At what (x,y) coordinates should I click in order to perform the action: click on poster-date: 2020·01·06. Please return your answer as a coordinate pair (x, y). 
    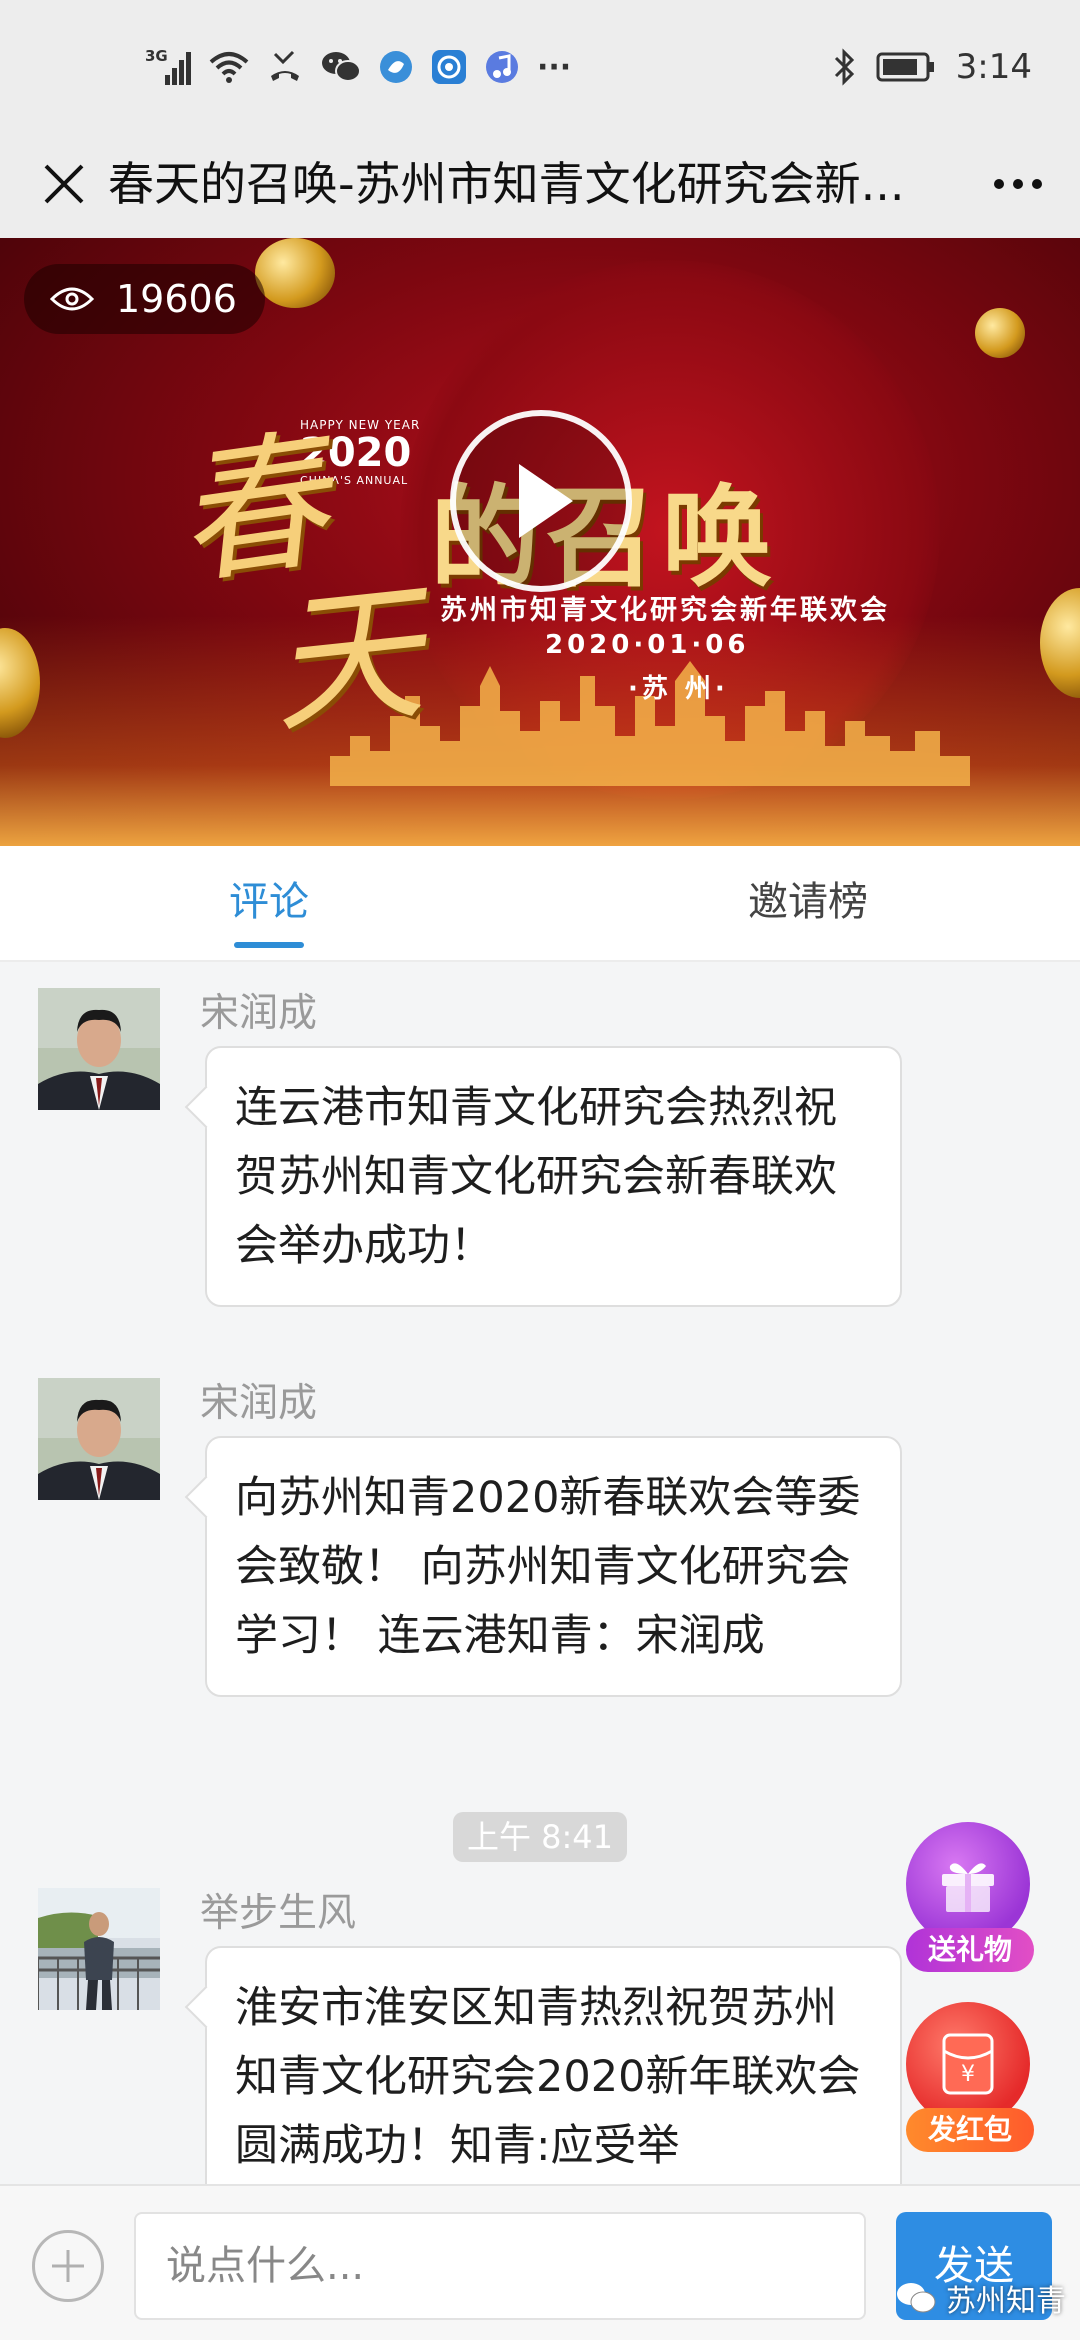
    Looking at the image, I should click on (647, 645).